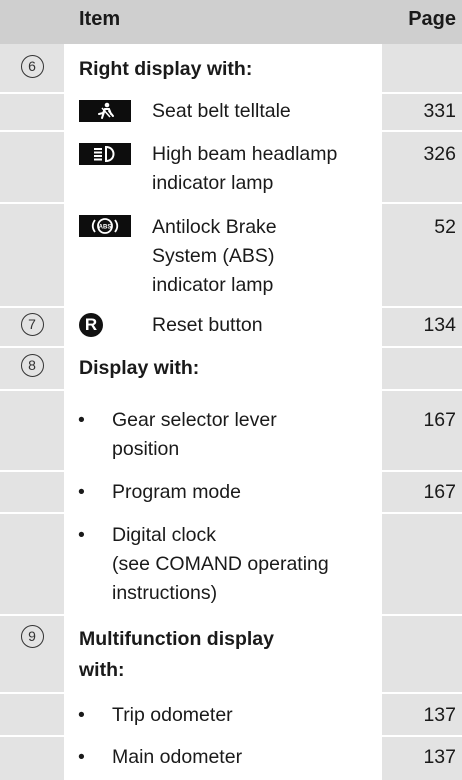 The image size is (462, 780). What do you see at coordinates (165, 593) in the screenshot?
I see `digital-clock-text-line-3: instructions)` at bounding box center [165, 593].